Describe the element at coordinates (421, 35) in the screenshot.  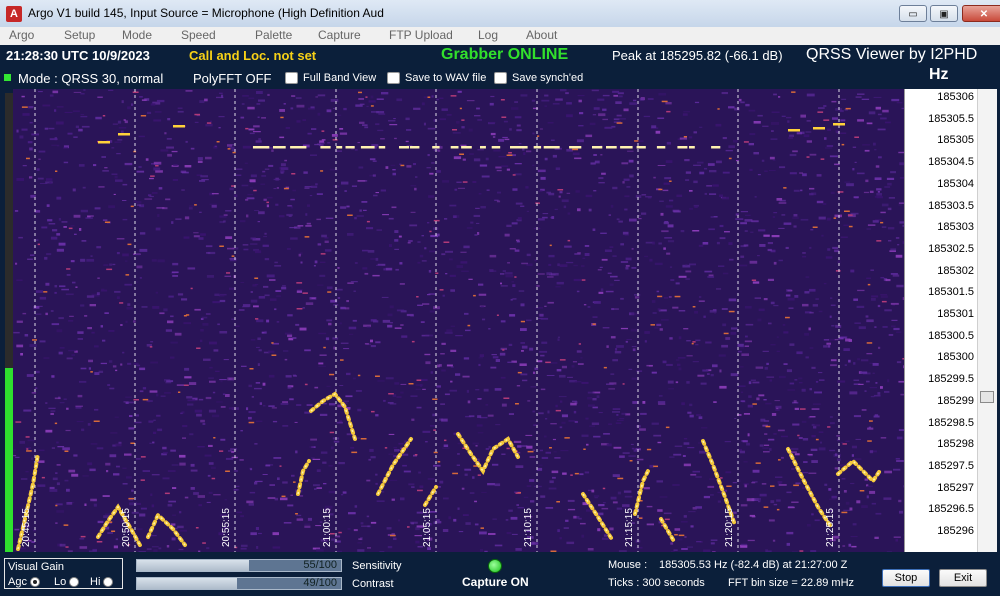
I see `menu-ftp-upload: FTP Upload` at that location.